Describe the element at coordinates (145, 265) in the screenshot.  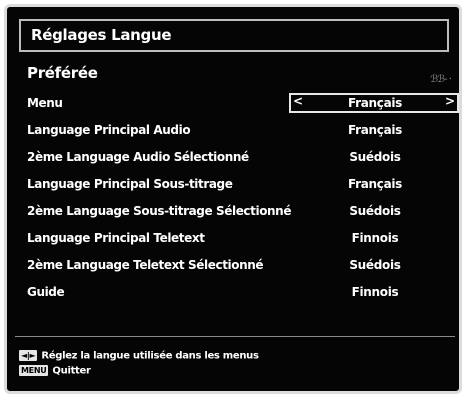
I see `setting-label: 2ème Language Teletext Sélectionné` at that location.